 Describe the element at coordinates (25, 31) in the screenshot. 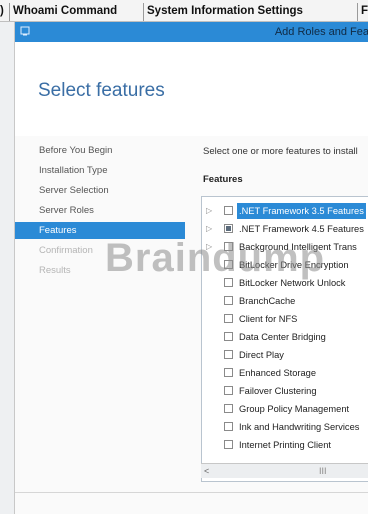

I see `server-manager-icon` at that location.